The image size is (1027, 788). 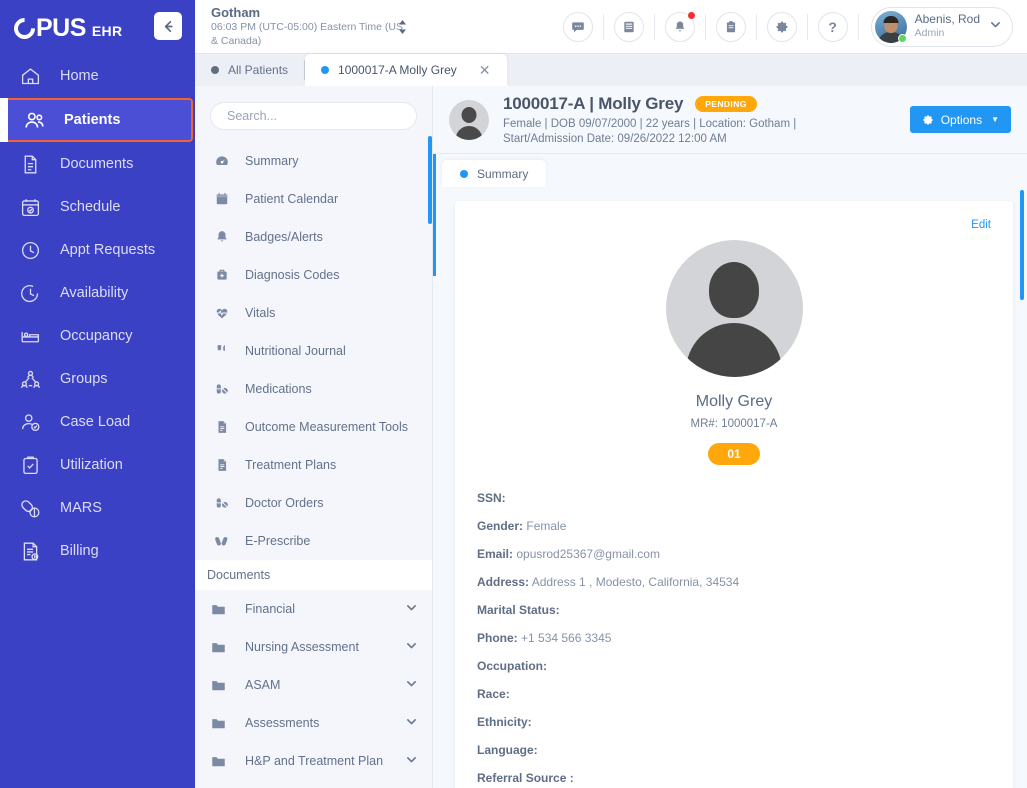 What do you see at coordinates (577, 26) in the screenshot?
I see `messages-icon` at bounding box center [577, 26].